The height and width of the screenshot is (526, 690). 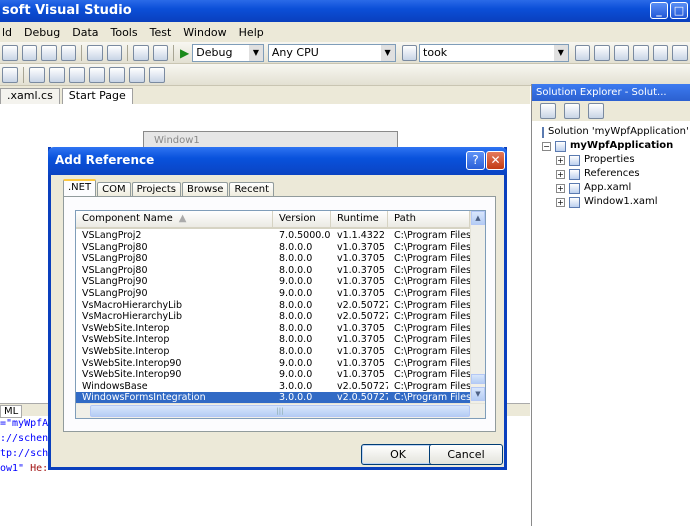 I want to click on save-icon, so click(x=10, y=52).